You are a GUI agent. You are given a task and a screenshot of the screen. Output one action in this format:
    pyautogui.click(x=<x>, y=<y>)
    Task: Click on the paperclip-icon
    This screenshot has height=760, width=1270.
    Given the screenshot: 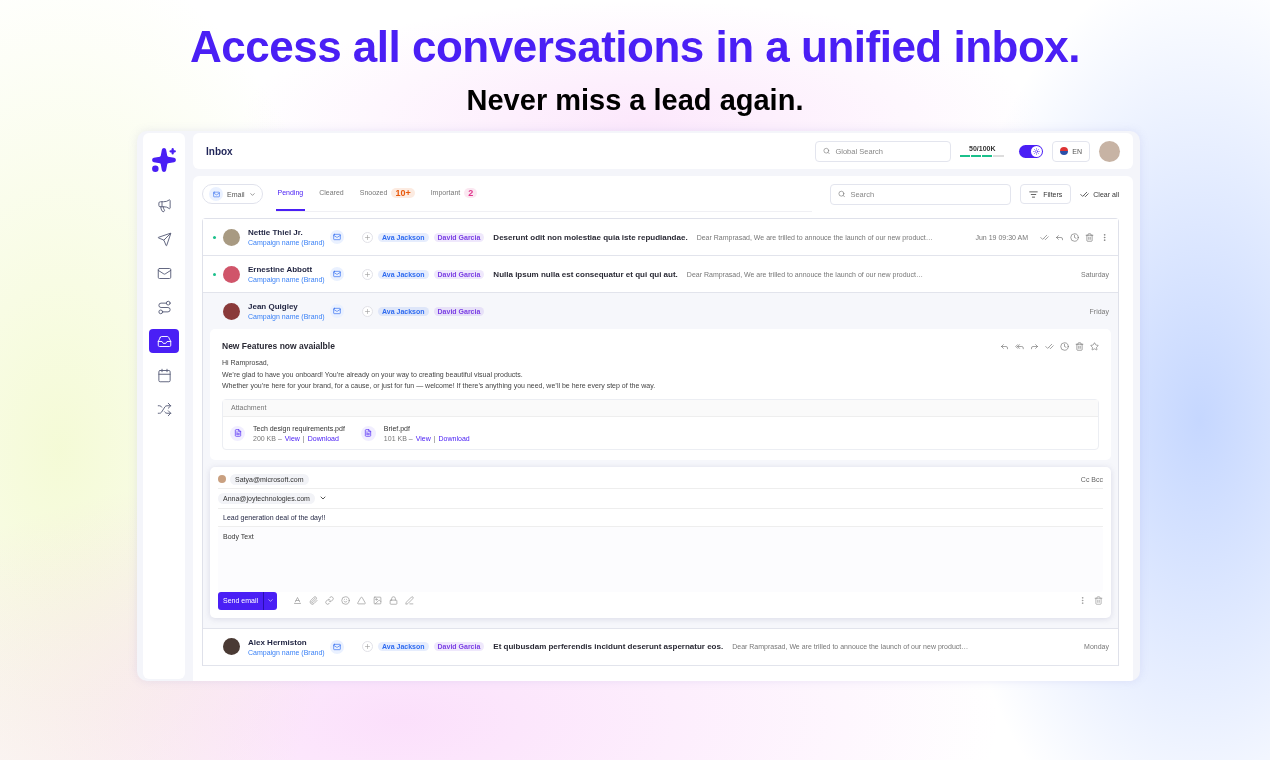 What is the action you would take?
    pyautogui.click(x=314, y=600)
    